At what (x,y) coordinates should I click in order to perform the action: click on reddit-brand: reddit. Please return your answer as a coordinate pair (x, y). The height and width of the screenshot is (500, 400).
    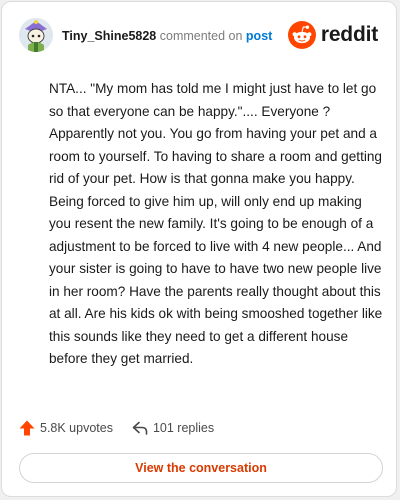
    Looking at the image, I should click on (332, 35).